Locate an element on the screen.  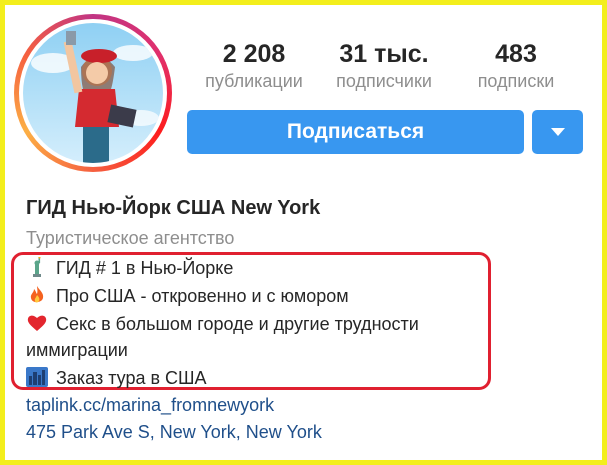
suggestions-dropdown-button is located at coordinates (557, 132).